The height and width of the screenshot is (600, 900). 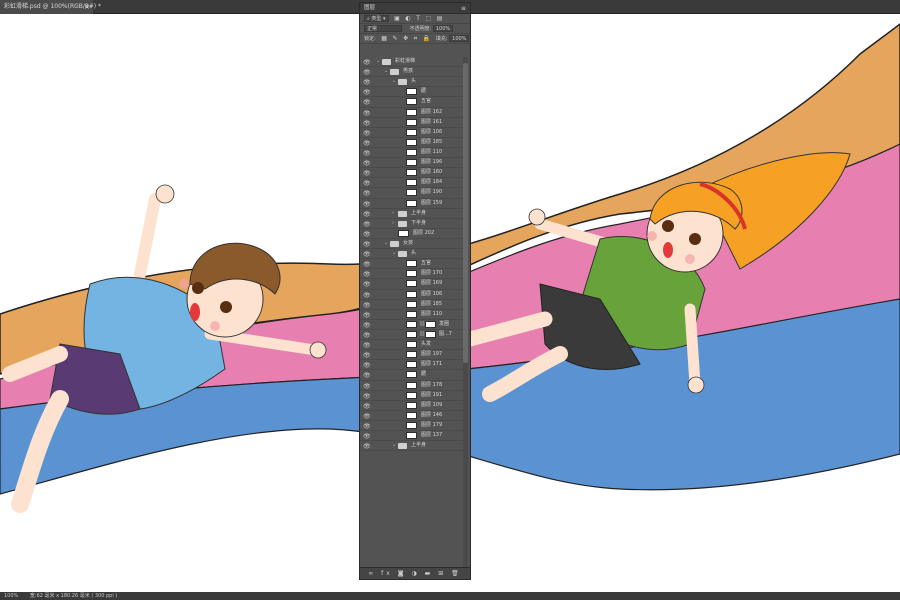 I want to click on layer-row: 👁 五官, so click(x=411, y=264).